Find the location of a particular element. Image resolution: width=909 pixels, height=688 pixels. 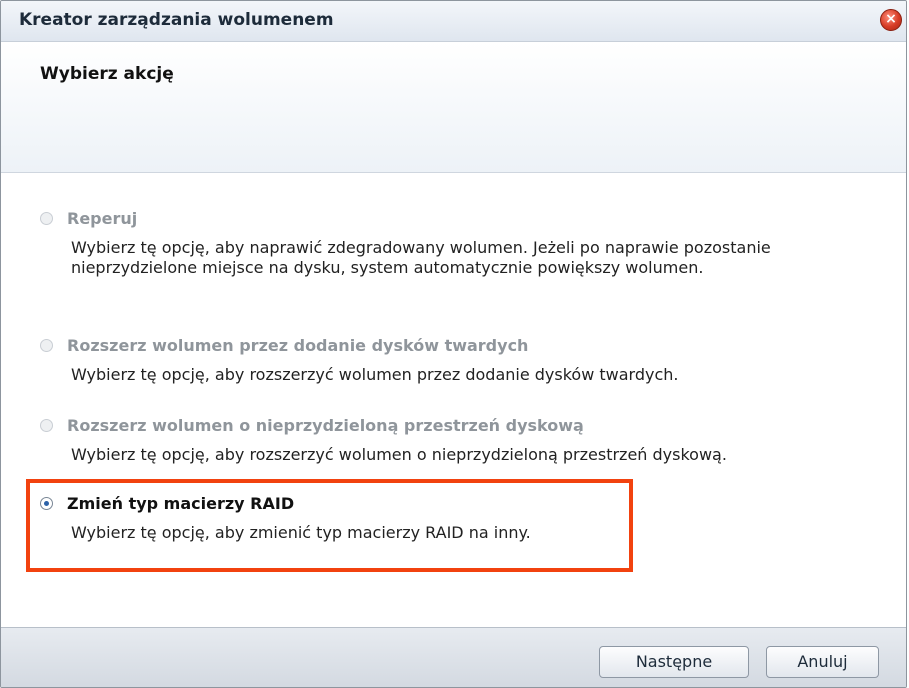

step-title: Wybierz akcję is located at coordinates (107, 74).